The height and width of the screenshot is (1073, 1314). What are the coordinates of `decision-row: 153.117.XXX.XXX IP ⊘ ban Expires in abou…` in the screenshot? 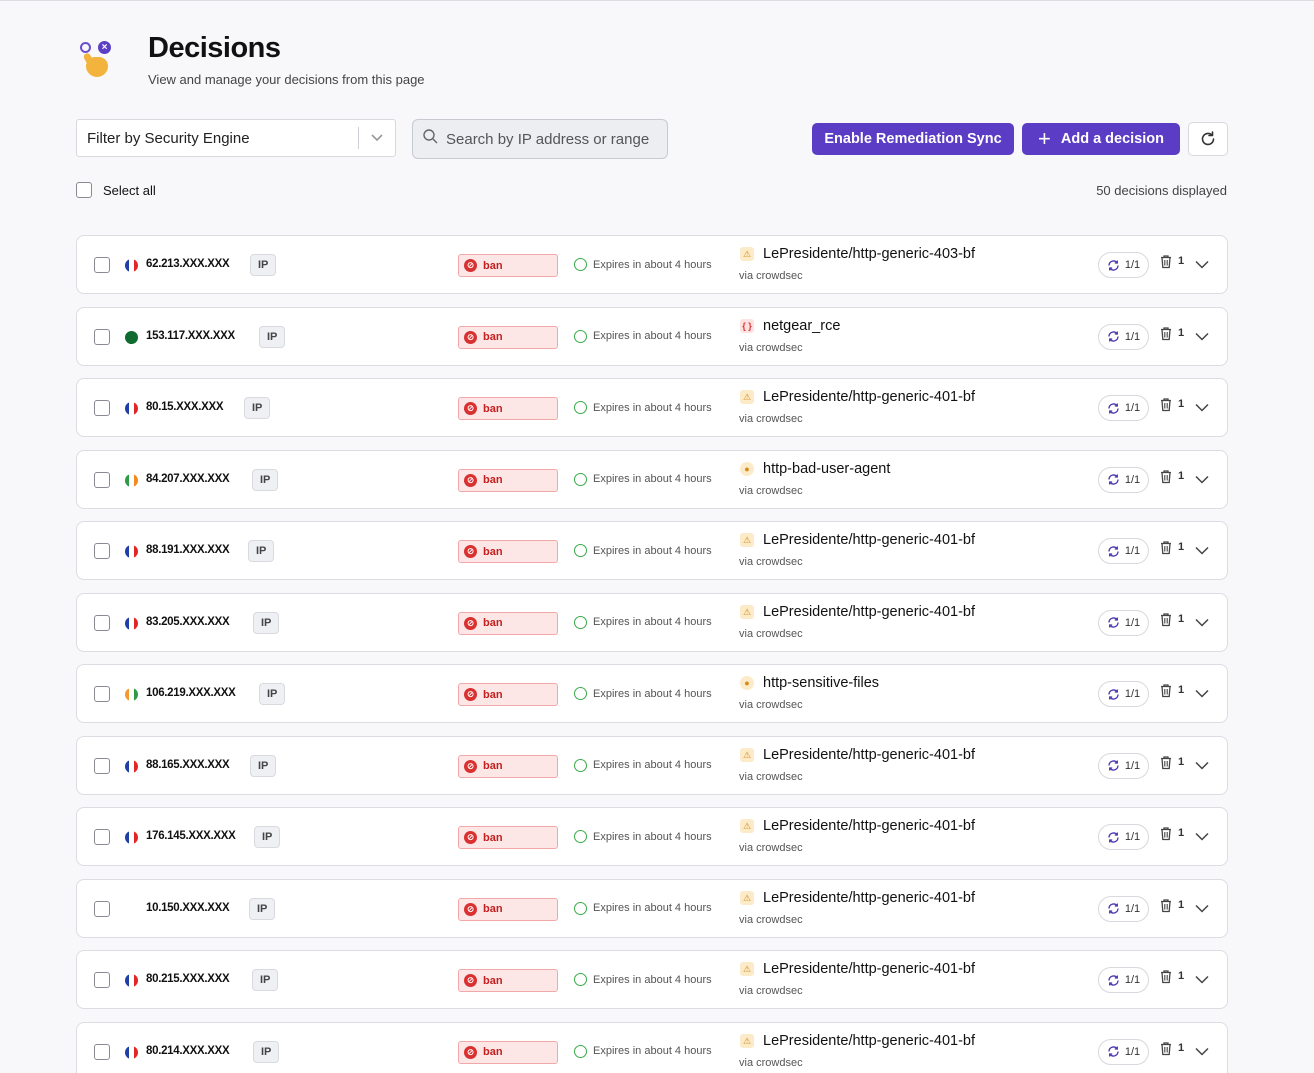 It's located at (652, 336).